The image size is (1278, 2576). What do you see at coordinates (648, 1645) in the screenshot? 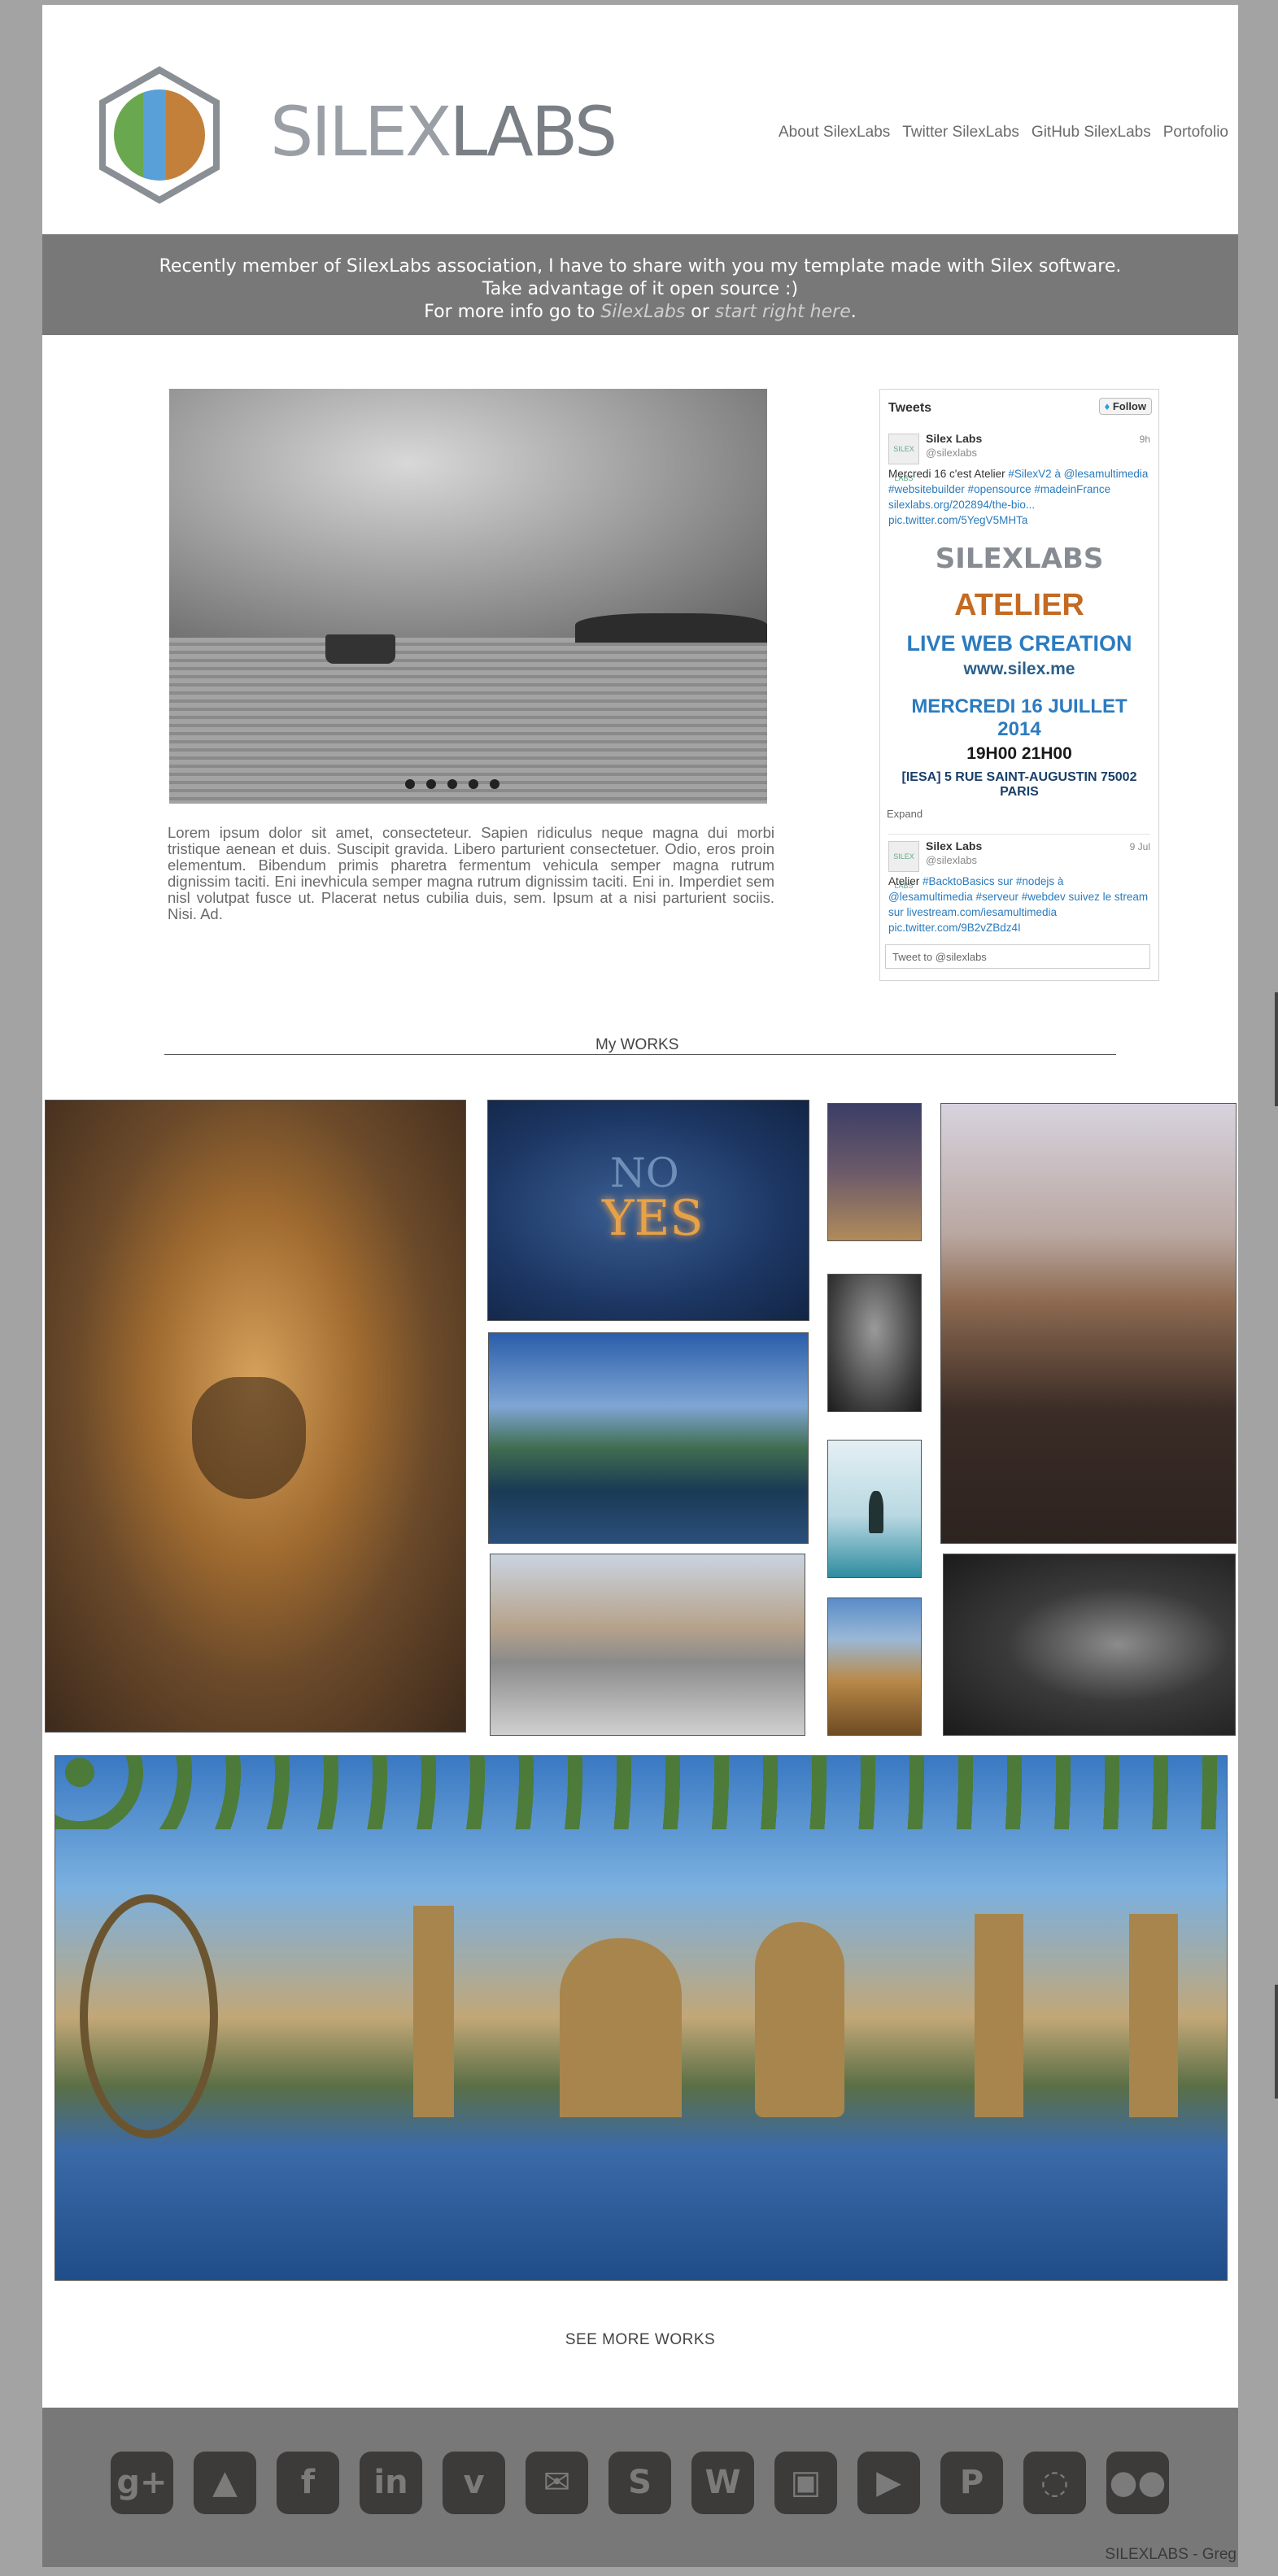
I see `work-street-image` at bounding box center [648, 1645].